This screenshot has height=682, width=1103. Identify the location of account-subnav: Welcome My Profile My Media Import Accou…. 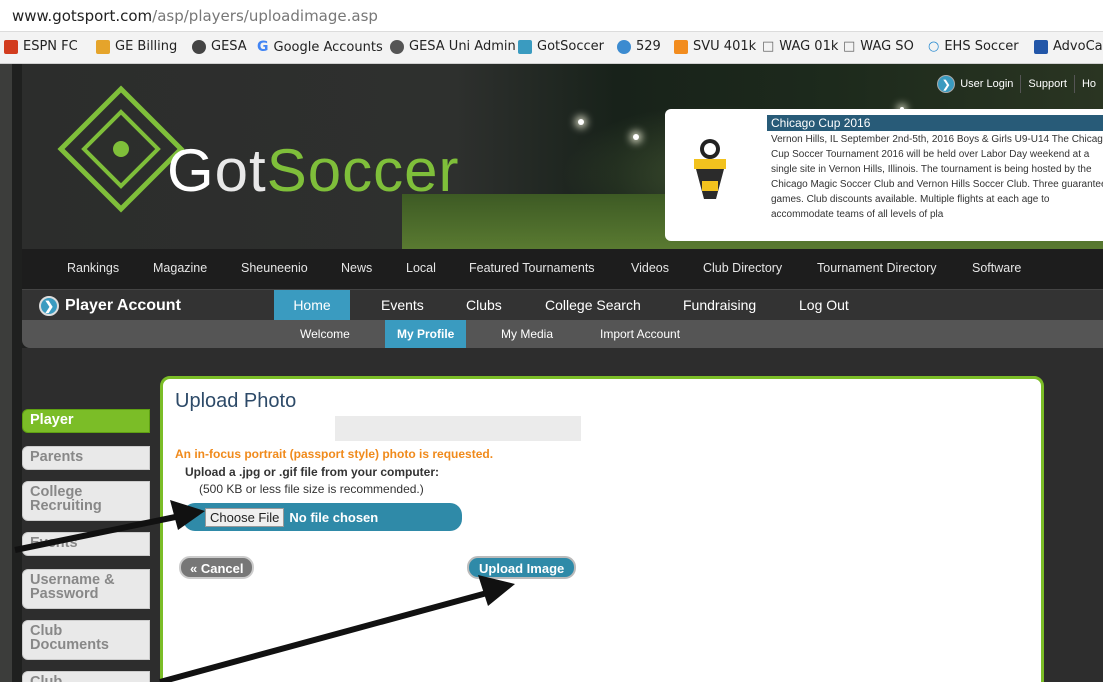
(562, 334).